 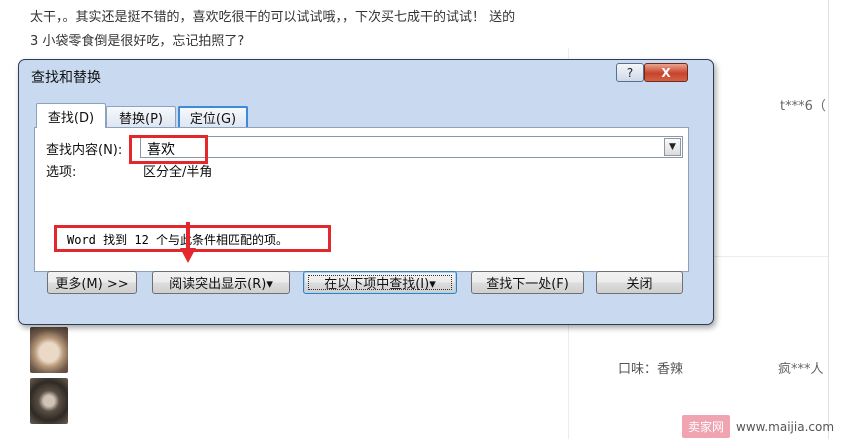 I want to click on help-button: ?, so click(x=630, y=72).